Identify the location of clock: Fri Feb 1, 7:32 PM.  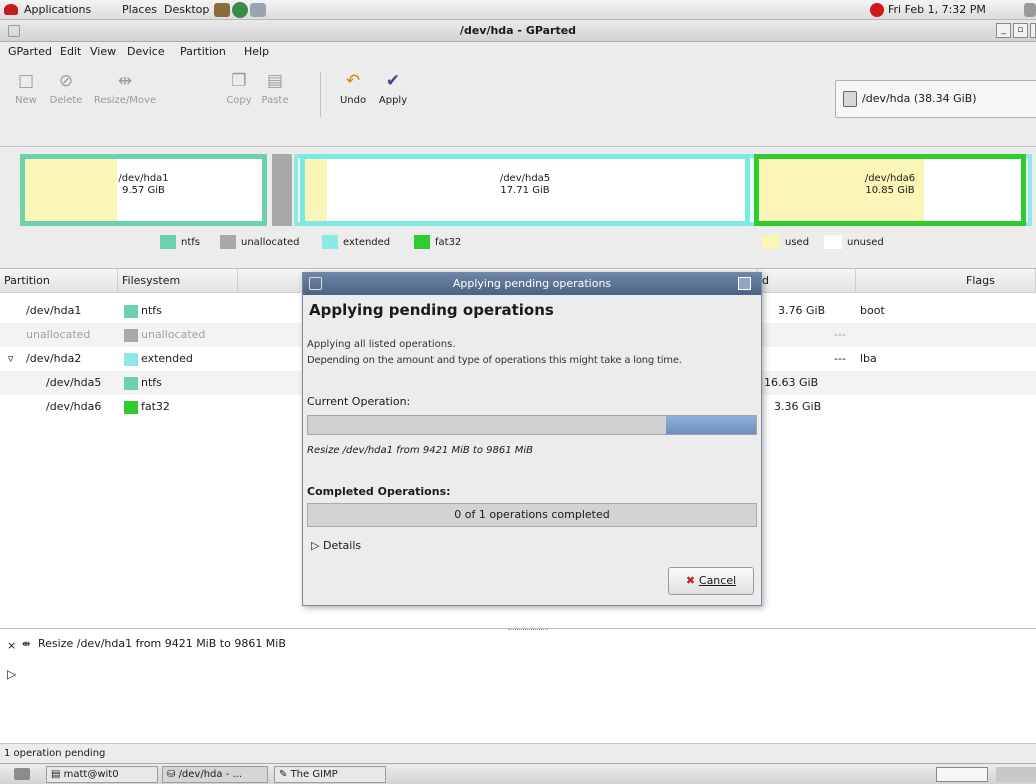
(937, 10).